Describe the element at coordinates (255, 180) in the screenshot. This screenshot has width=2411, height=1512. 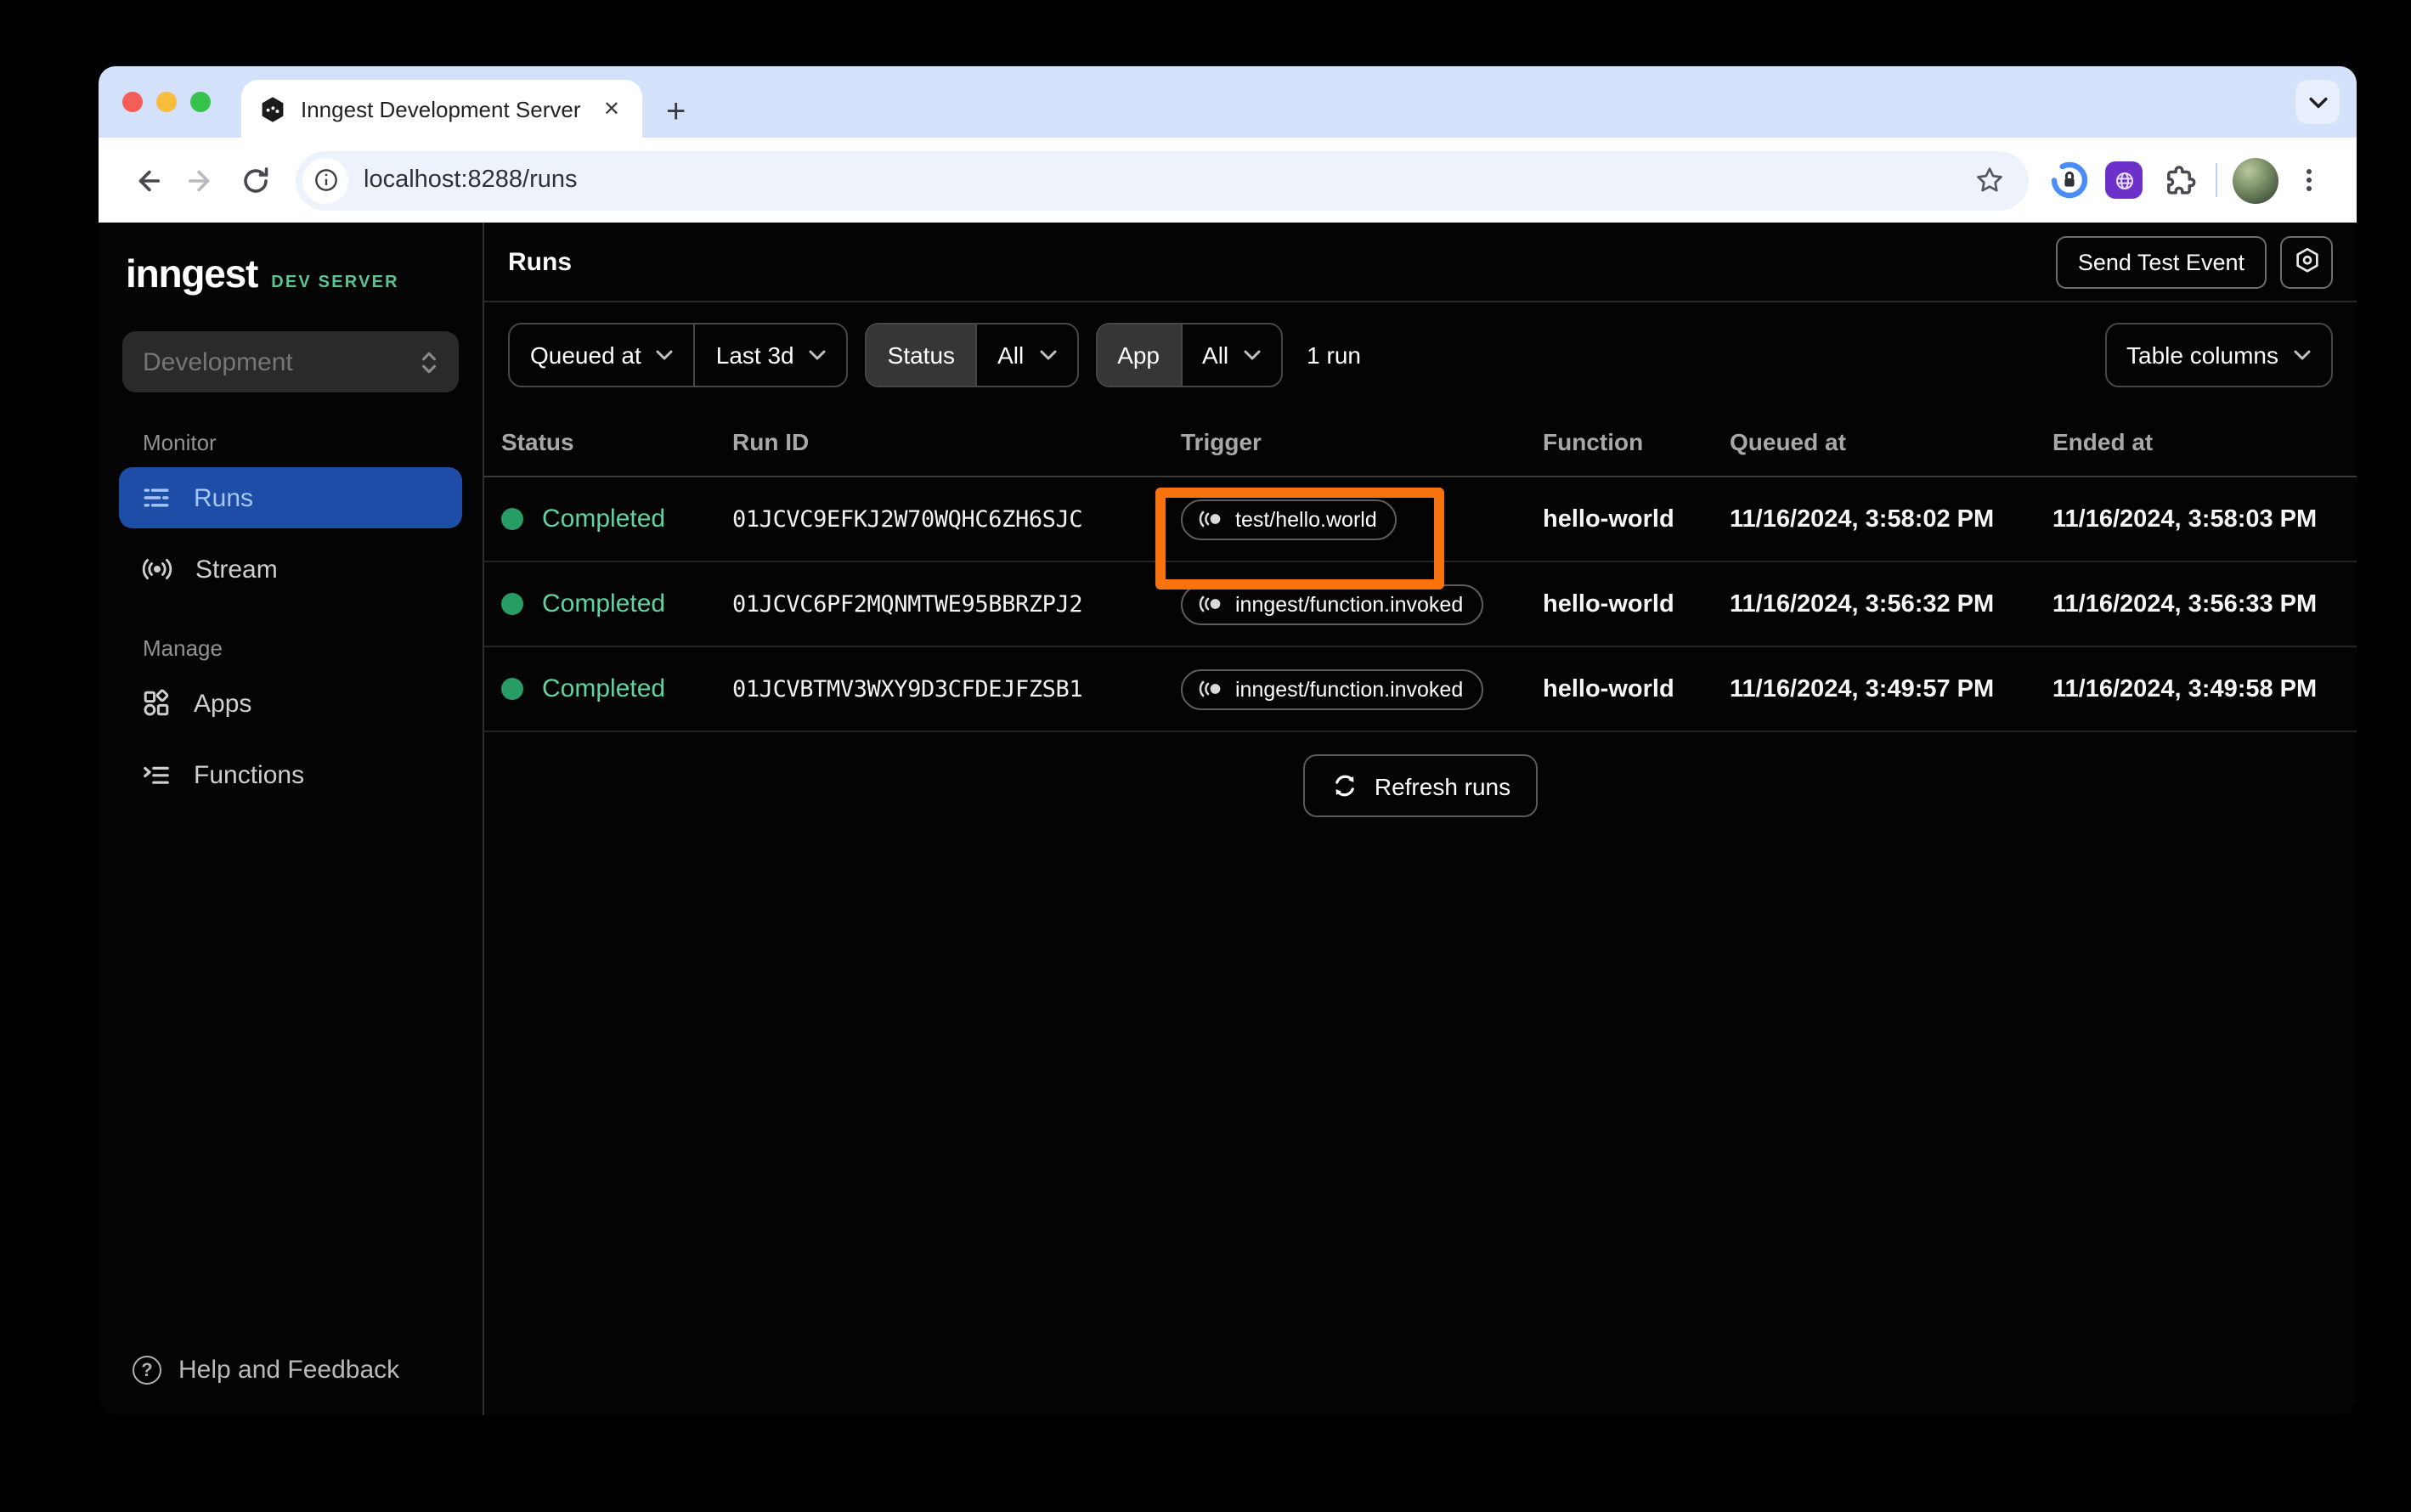
I see `reload-icon` at that location.